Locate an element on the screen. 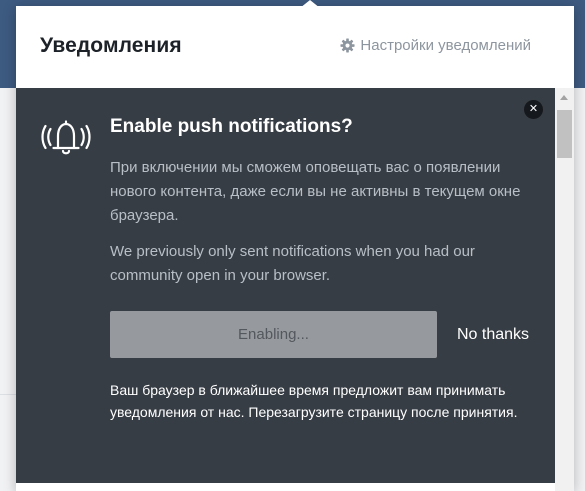  scroll-up-arrow-icon is located at coordinates (564, 97).